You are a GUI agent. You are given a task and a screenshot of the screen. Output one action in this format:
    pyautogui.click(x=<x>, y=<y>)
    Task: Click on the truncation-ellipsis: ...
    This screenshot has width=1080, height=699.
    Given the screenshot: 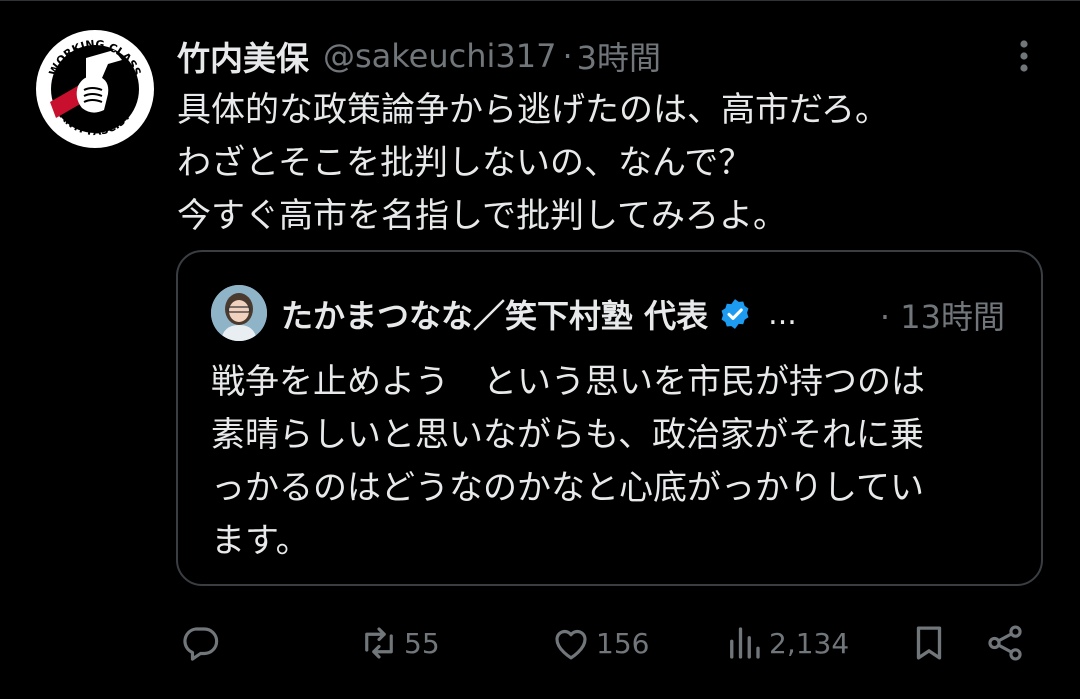 What is the action you would take?
    pyautogui.click(x=782, y=314)
    